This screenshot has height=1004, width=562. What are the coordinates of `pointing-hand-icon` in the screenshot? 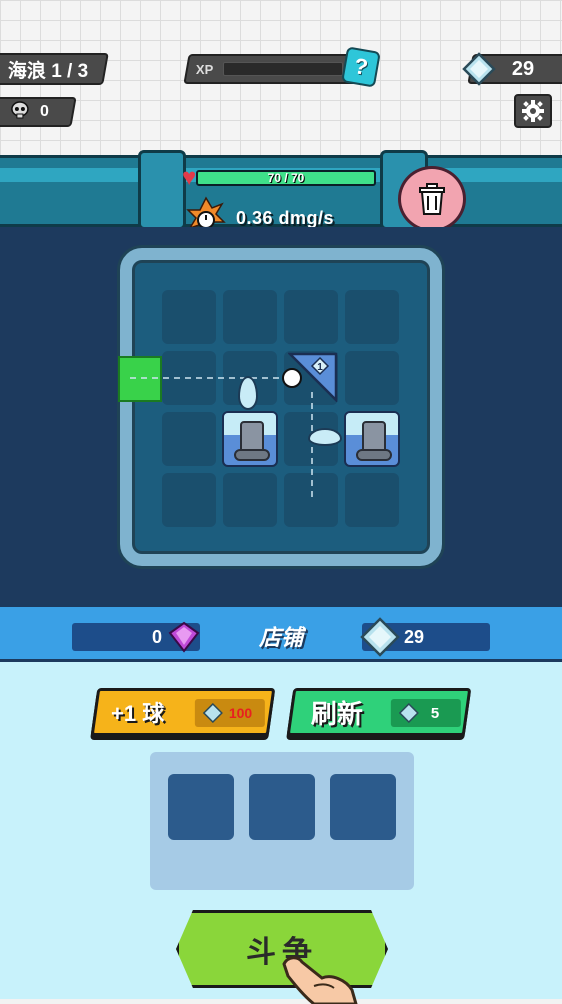 It's located at (320, 980).